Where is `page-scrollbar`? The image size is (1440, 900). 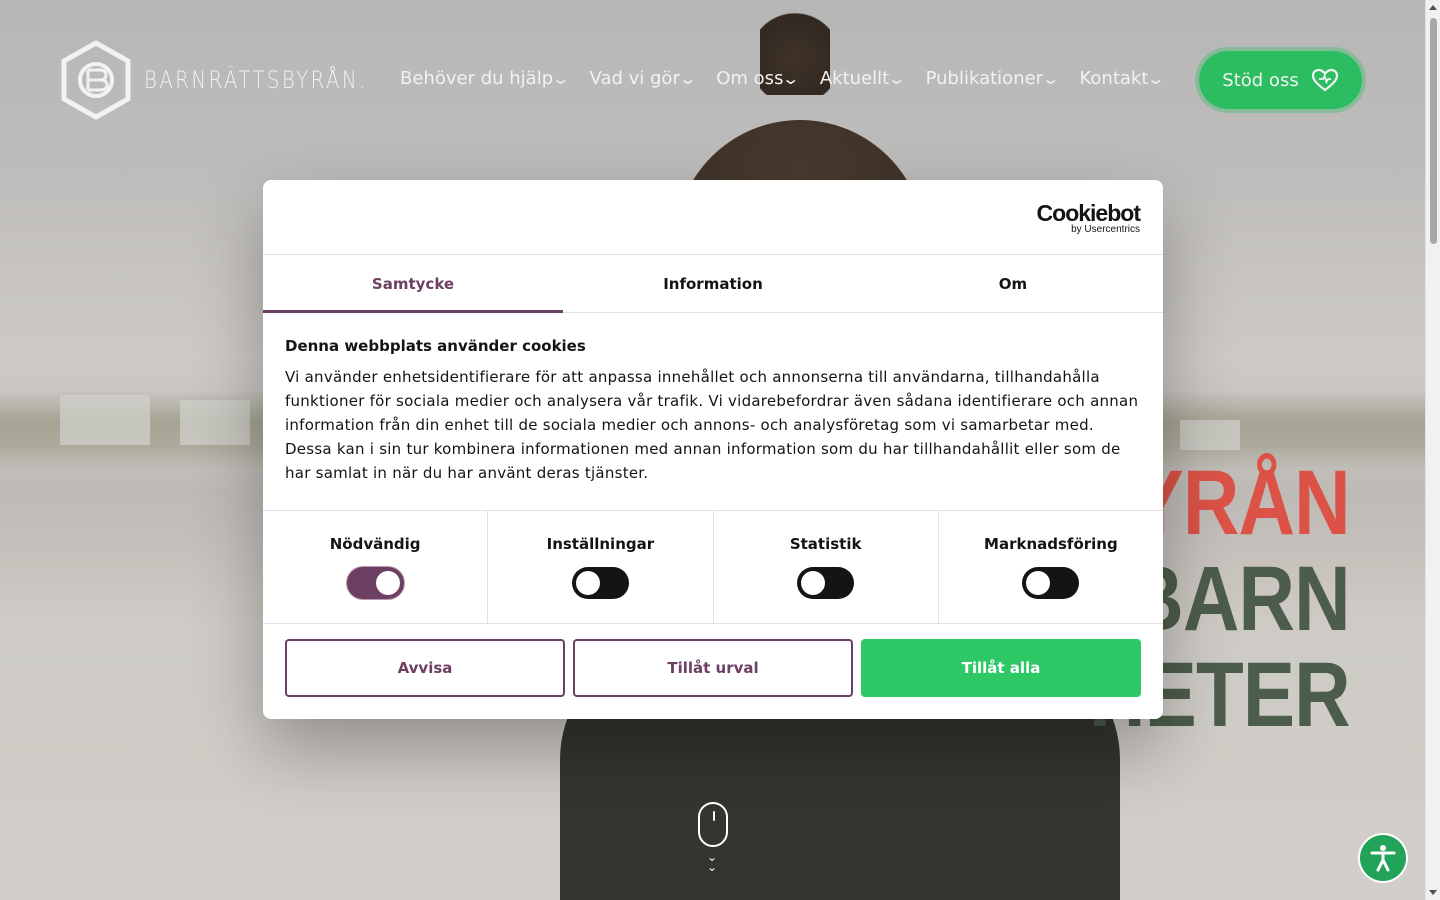 page-scrollbar is located at coordinates (1432, 450).